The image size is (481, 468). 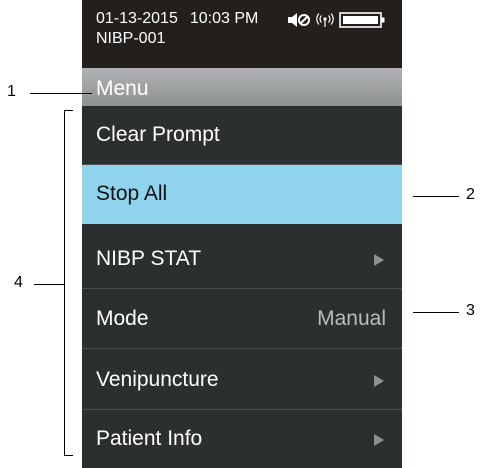 I want to click on menu-item-clear-prompt: Clear Prompt, so click(x=242, y=135).